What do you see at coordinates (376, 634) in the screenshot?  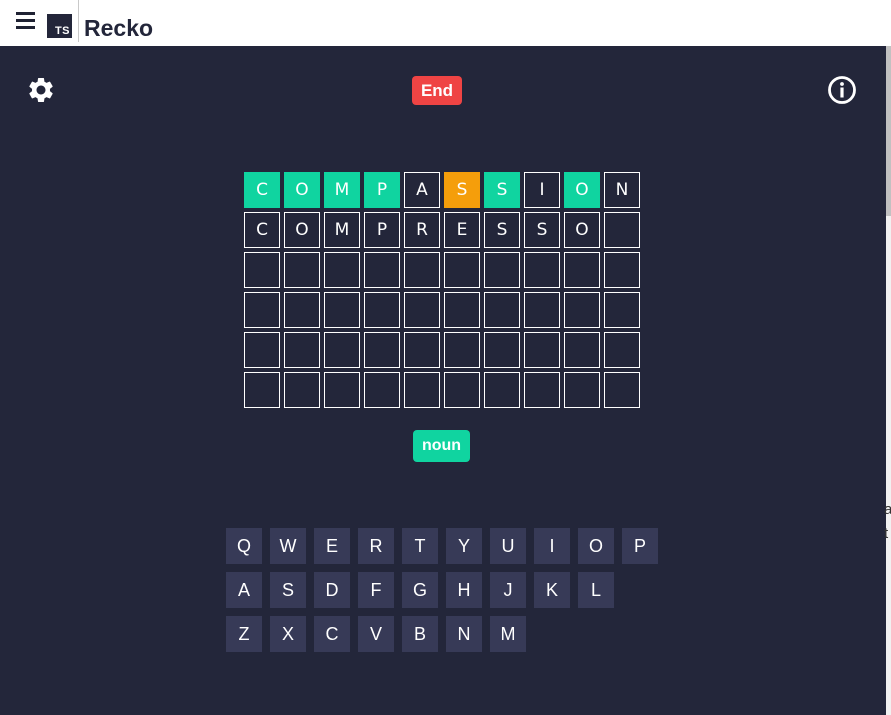 I see `key-v: V` at bounding box center [376, 634].